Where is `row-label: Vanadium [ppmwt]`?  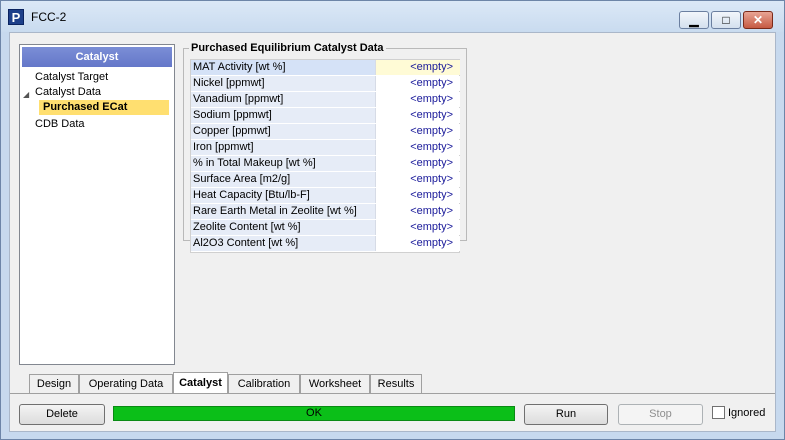
row-label: Vanadium [ppmwt] is located at coordinates (283, 99).